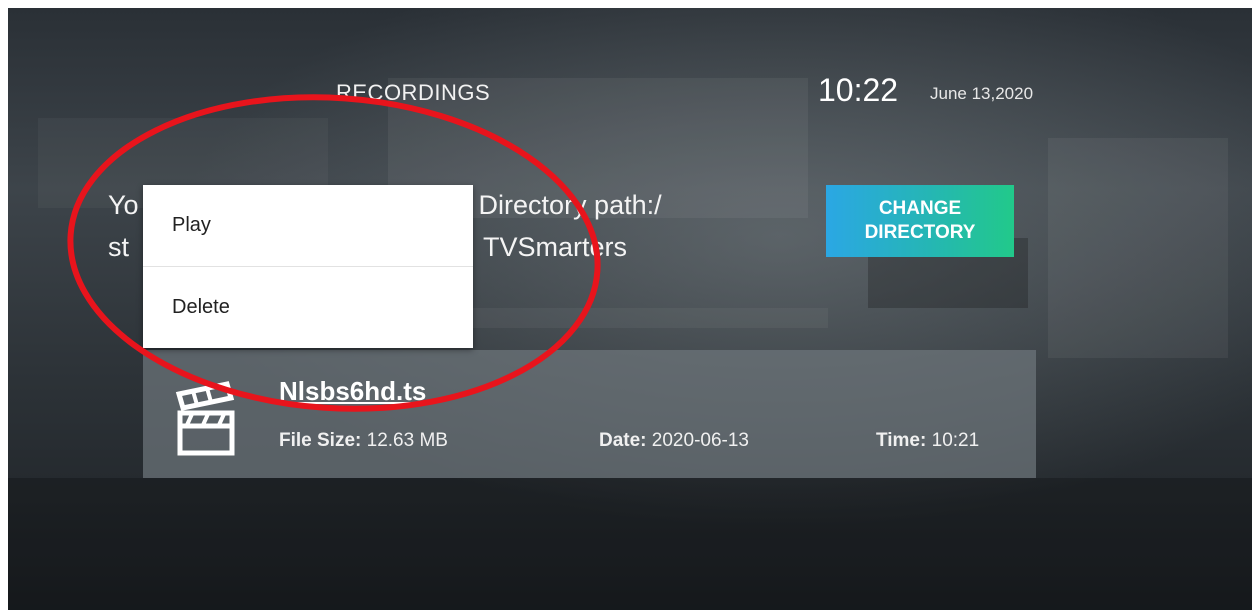  What do you see at coordinates (119, 247) in the screenshot?
I see `directory-text-start: st` at bounding box center [119, 247].